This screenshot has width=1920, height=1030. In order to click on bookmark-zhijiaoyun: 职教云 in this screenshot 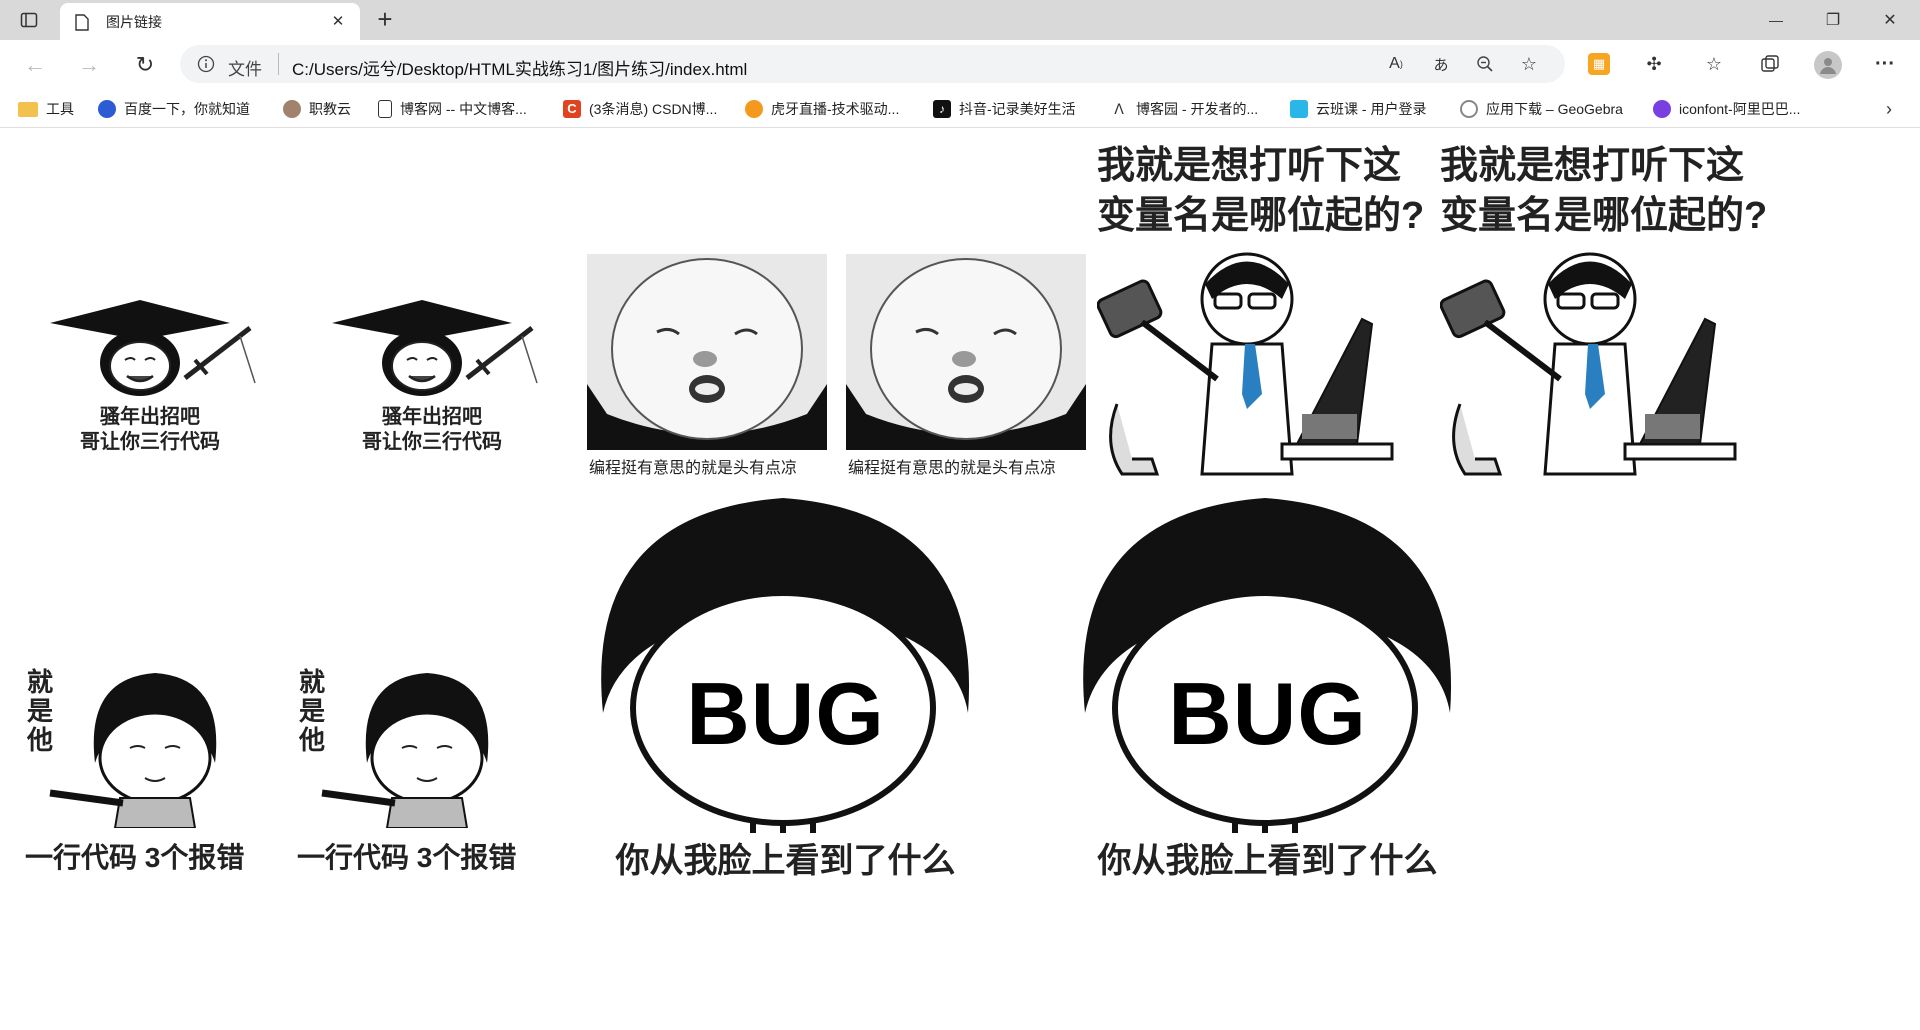, I will do `click(317, 109)`.